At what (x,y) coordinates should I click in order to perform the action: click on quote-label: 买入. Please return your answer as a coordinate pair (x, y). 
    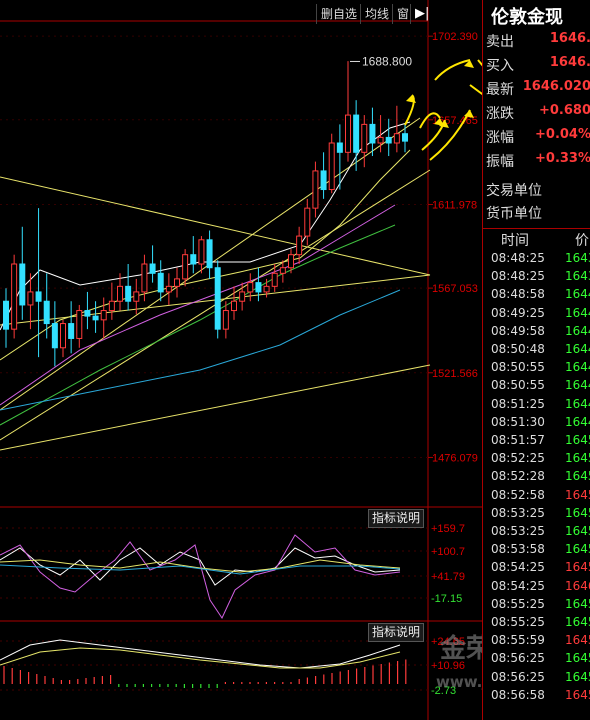
    Looking at the image, I should click on (500, 66).